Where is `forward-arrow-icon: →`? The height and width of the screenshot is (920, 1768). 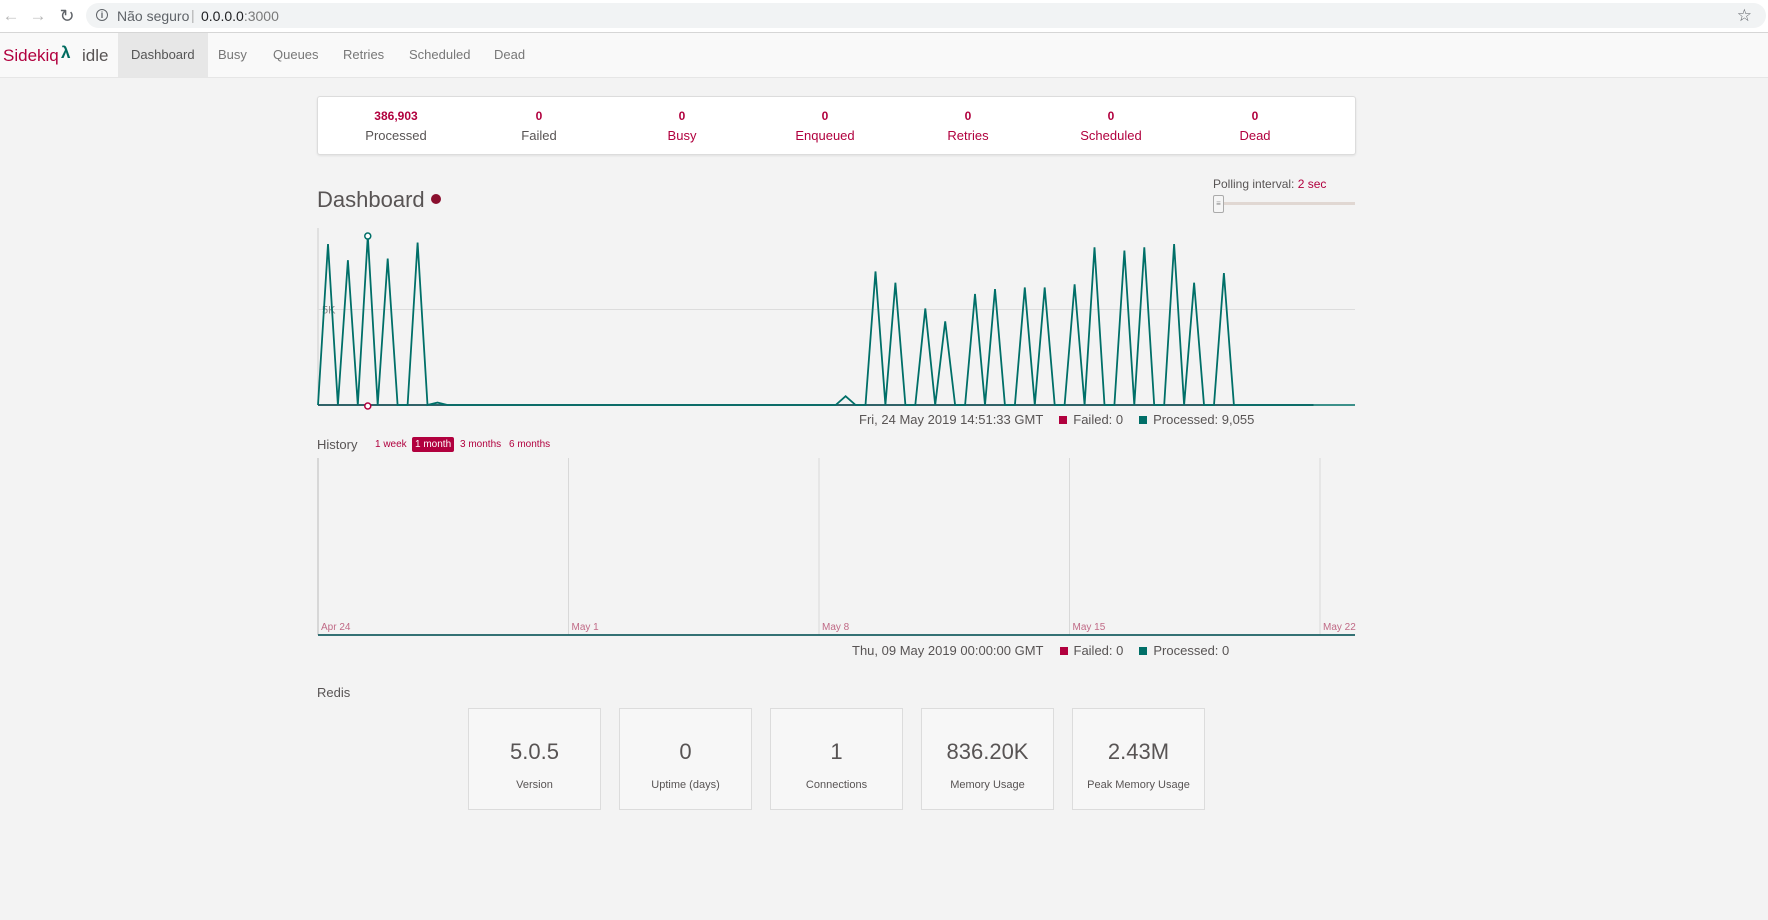
forward-arrow-icon: → is located at coordinates (38, 16).